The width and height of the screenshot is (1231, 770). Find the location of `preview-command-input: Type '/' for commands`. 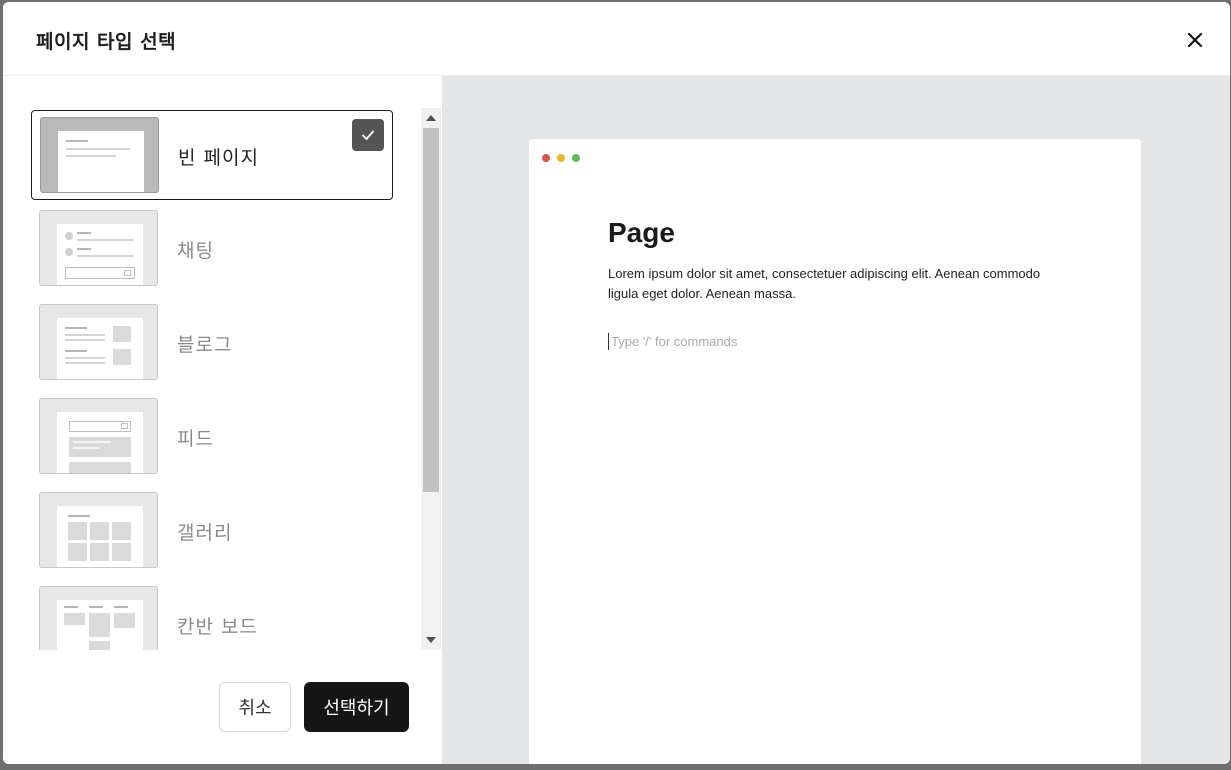

preview-command-input: Type '/' for commands is located at coordinates (672, 341).